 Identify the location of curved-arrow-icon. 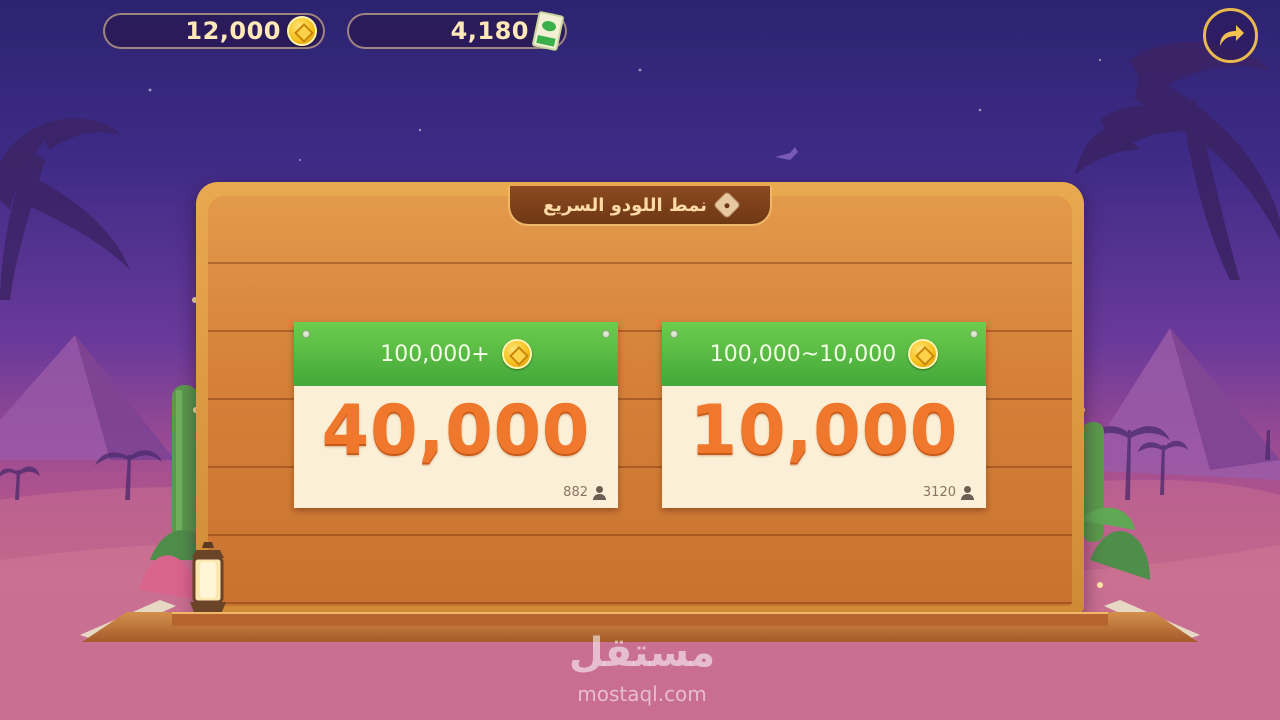
(1231, 35).